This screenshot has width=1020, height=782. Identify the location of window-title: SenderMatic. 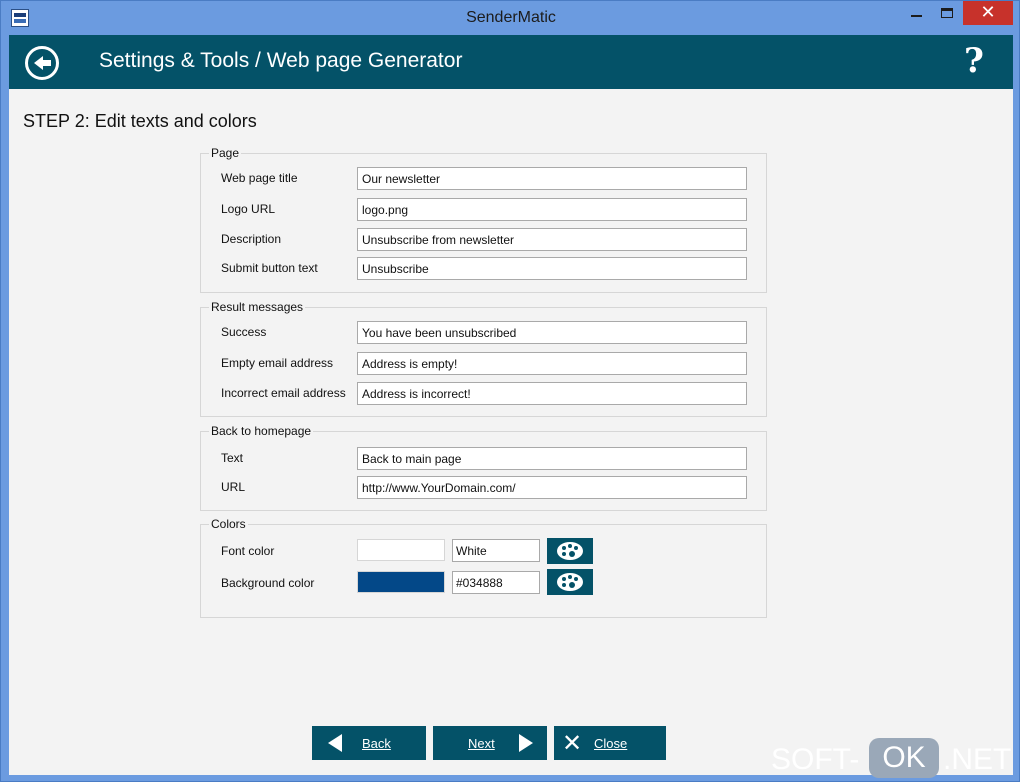
(511, 17).